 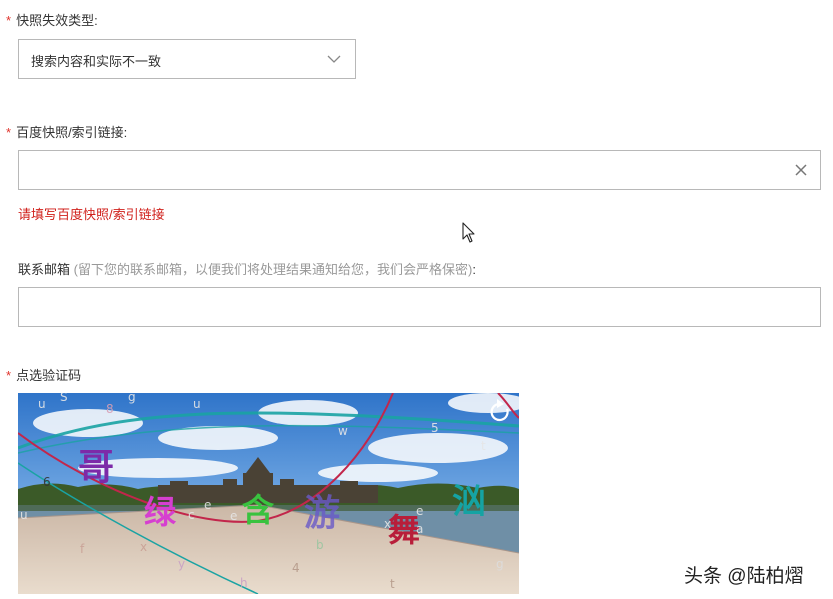 I want to click on captcha-noise: h, so click(x=244, y=583).